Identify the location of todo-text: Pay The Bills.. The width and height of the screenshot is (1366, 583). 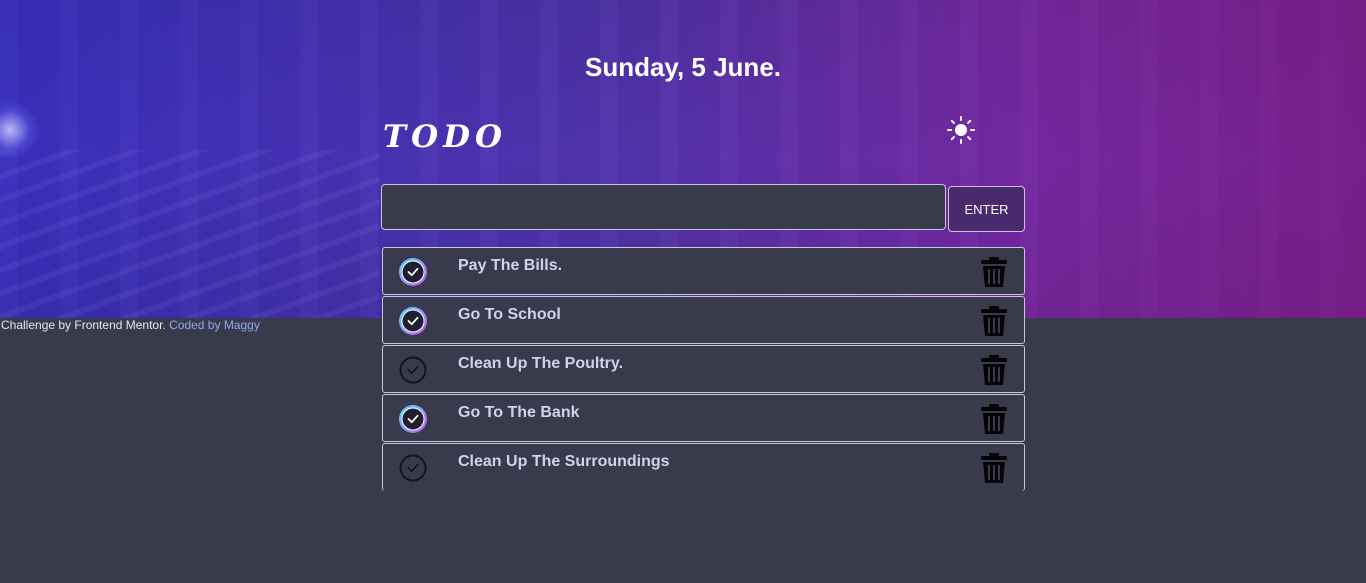
(510, 265).